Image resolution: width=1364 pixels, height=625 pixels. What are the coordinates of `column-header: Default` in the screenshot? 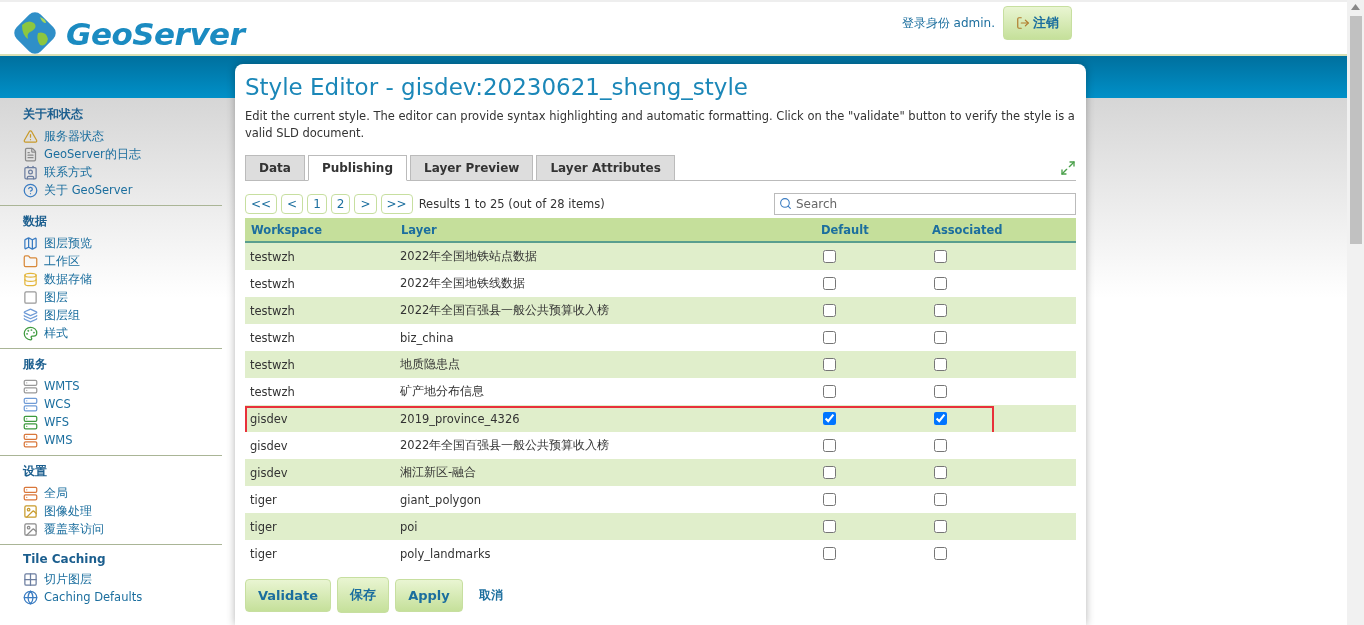 It's located at (845, 229).